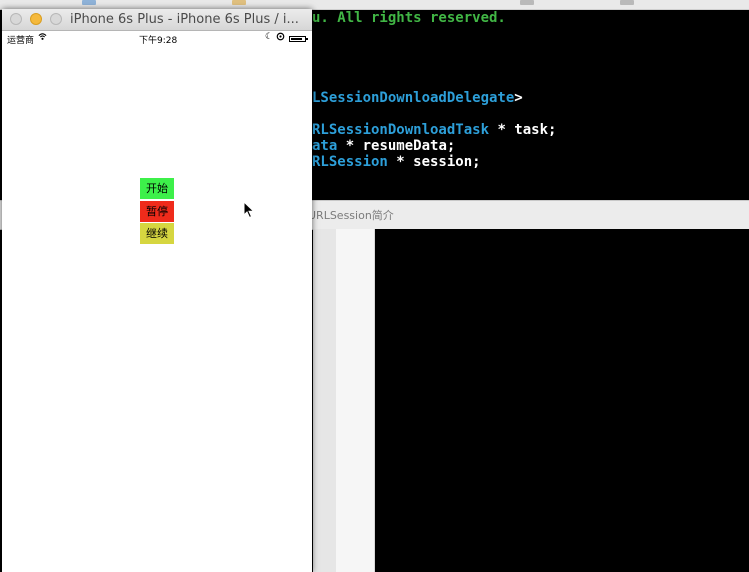 This screenshot has height=572, width=749. Describe the element at coordinates (158, 41) in the screenshot. I see `status-time: 下午9:28` at that location.